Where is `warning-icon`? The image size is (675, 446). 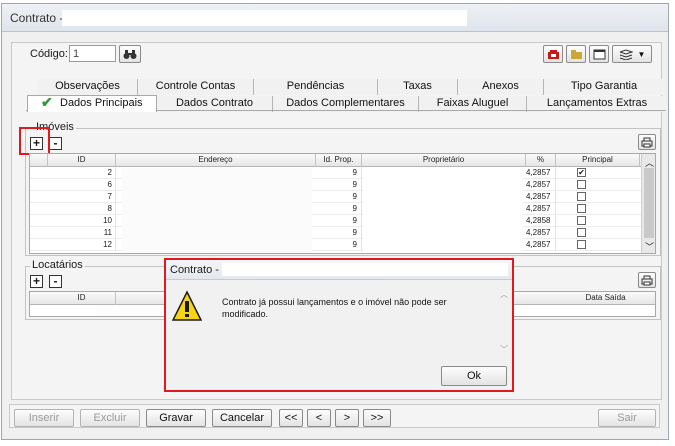 warning-icon is located at coordinates (187, 305).